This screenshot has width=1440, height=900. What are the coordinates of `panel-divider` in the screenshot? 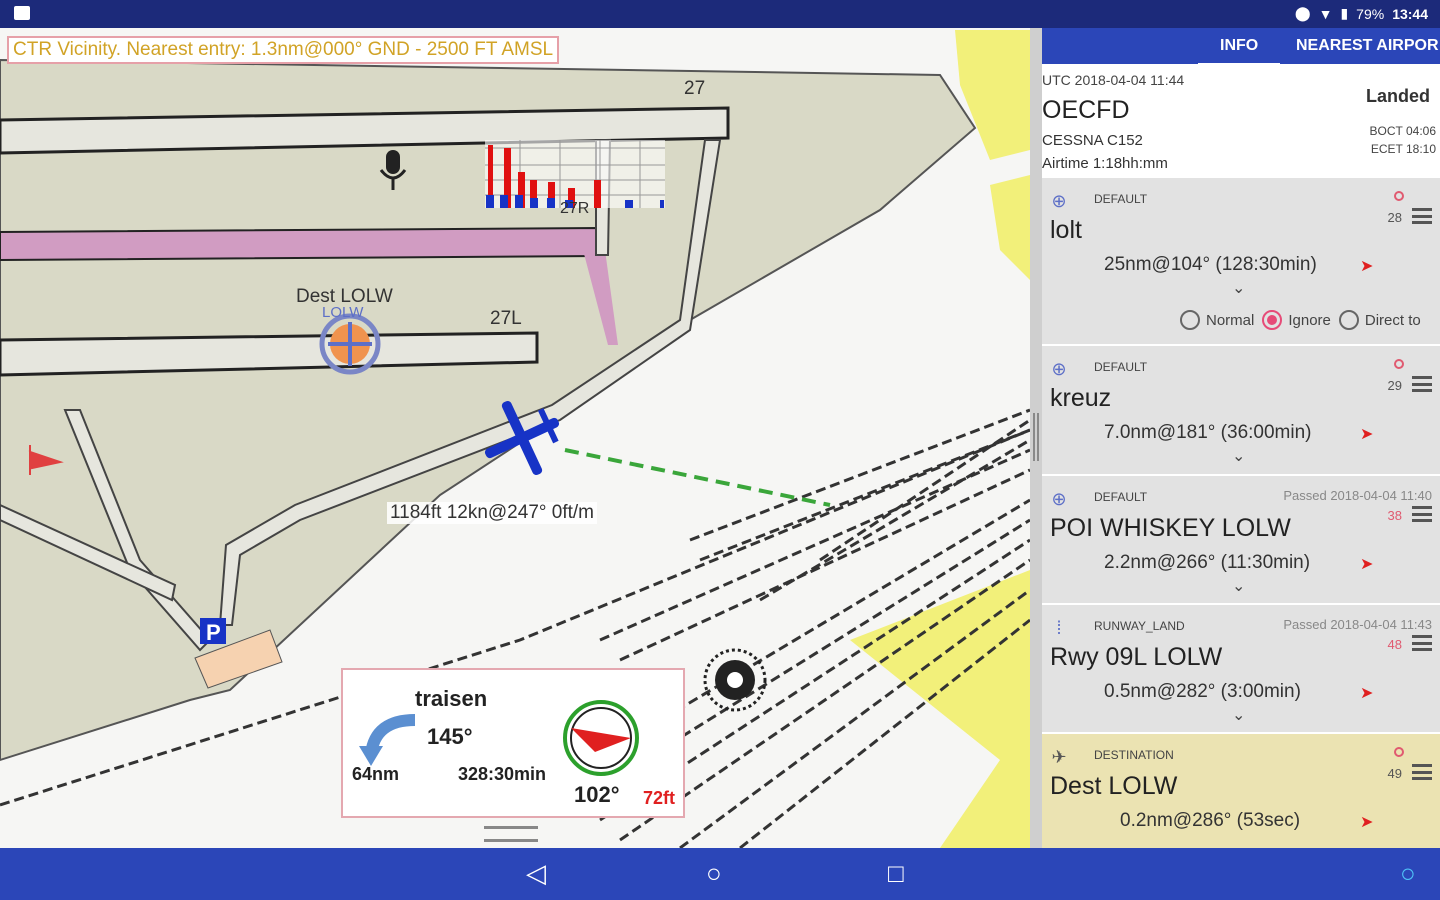 It's located at (1036, 438).